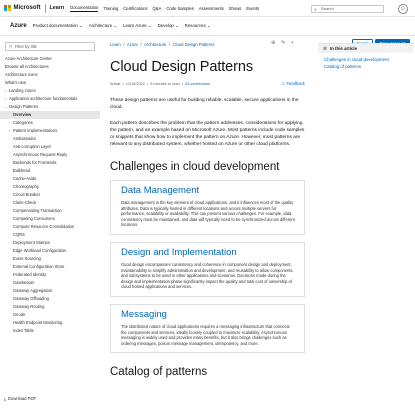 The image size is (415, 415). Describe the element at coordinates (365, 60) in the screenshot. I see `rail-link-challenges: Challenges in cloud development` at that location.